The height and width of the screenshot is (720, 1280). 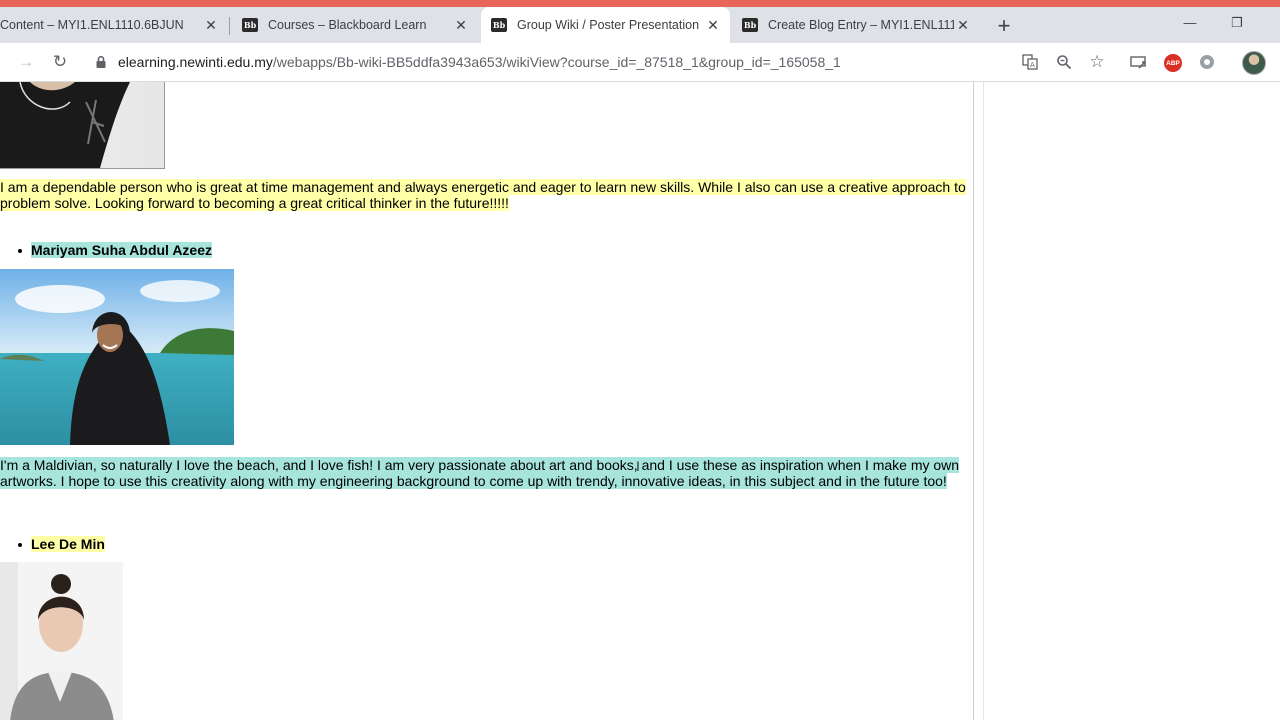 I want to click on svg-text: A, so click(x=1032, y=65).